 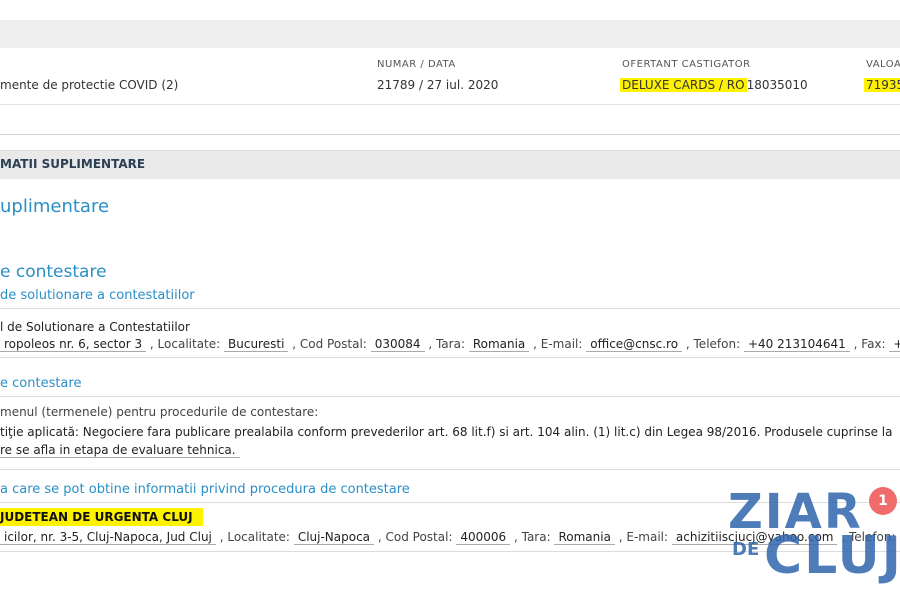 I want to click on heading-contestare-sub: e contestare, so click(x=41, y=383).